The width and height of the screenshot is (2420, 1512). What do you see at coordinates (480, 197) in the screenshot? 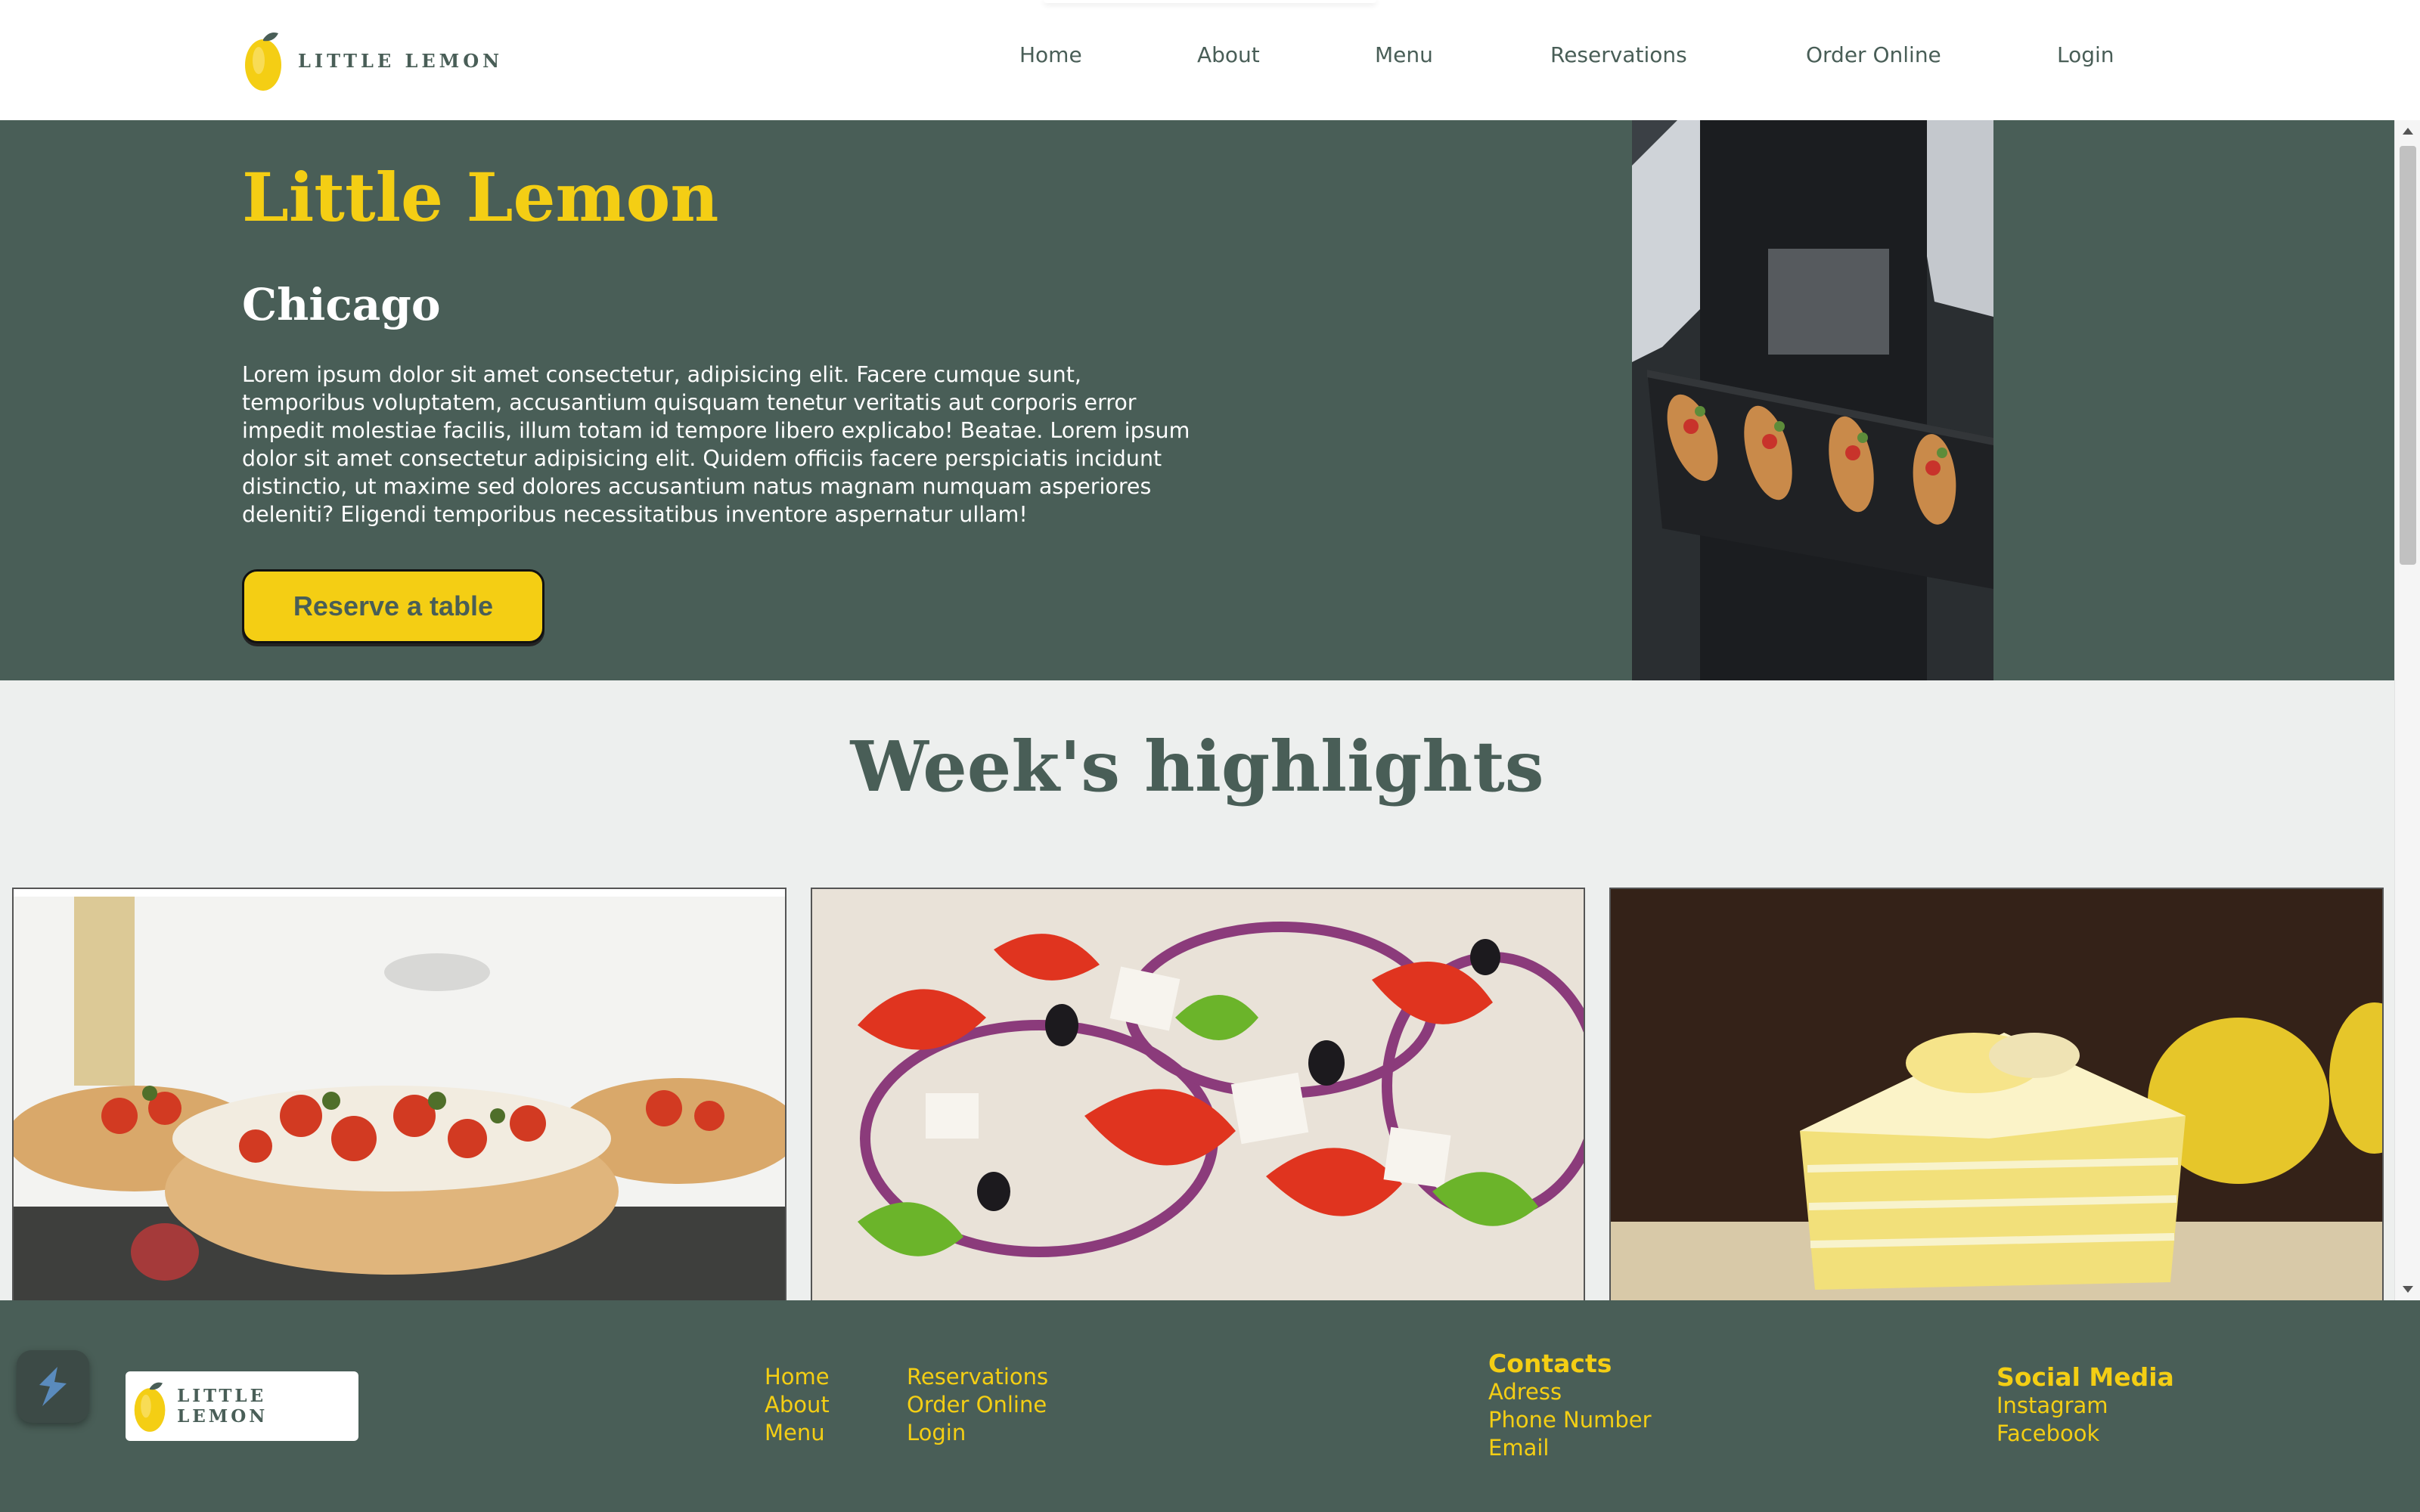
I see `hero-title: Little Lemon` at bounding box center [480, 197].